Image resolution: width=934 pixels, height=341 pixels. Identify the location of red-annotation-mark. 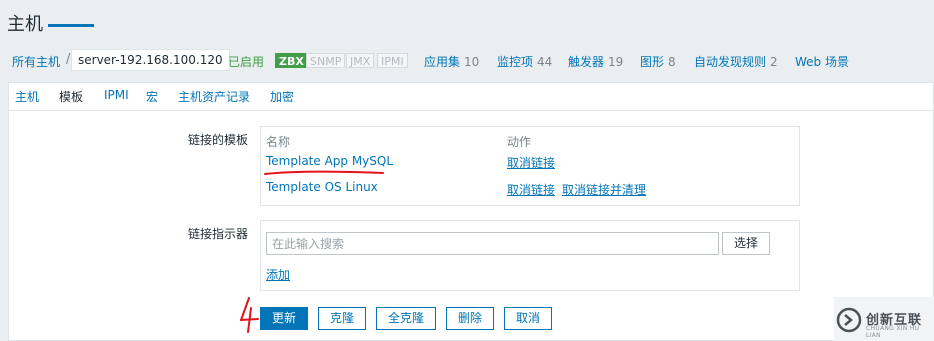
(249, 315).